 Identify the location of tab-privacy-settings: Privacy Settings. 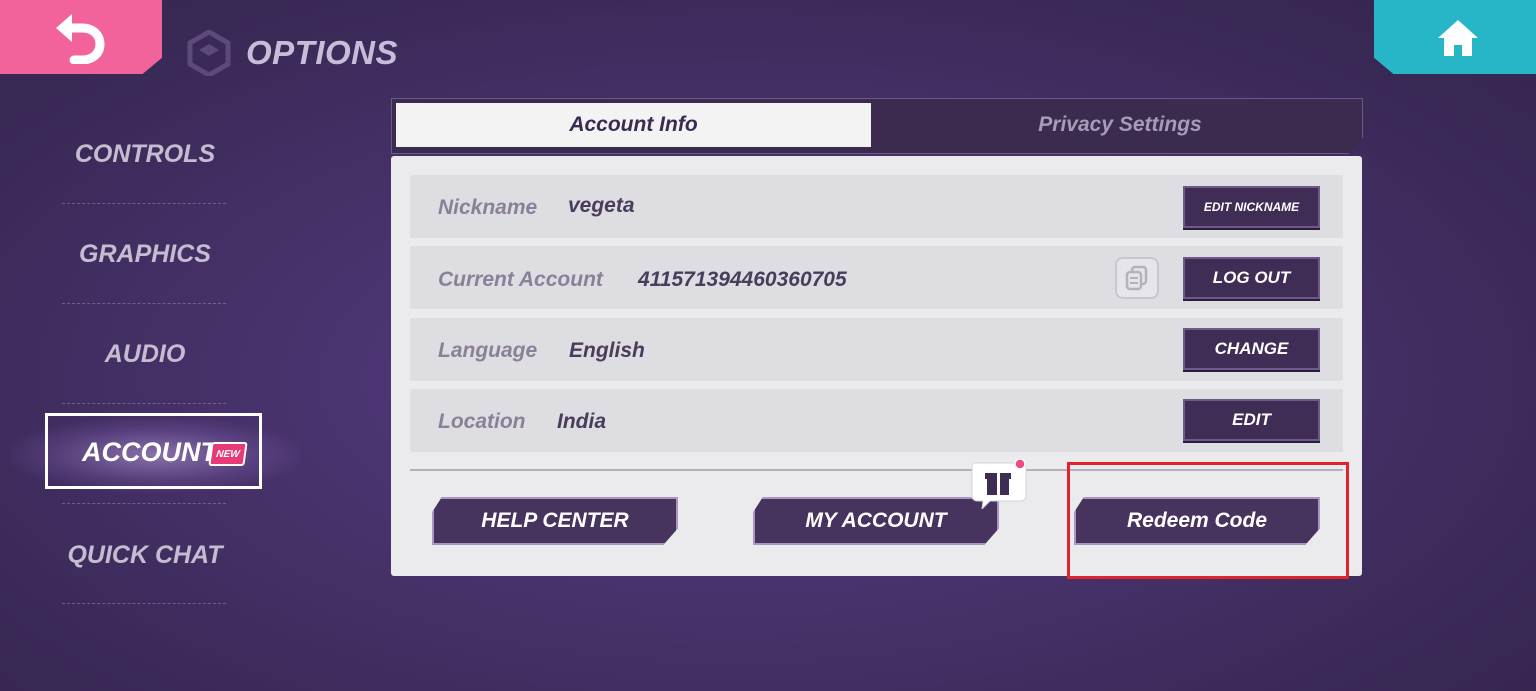
(1120, 125).